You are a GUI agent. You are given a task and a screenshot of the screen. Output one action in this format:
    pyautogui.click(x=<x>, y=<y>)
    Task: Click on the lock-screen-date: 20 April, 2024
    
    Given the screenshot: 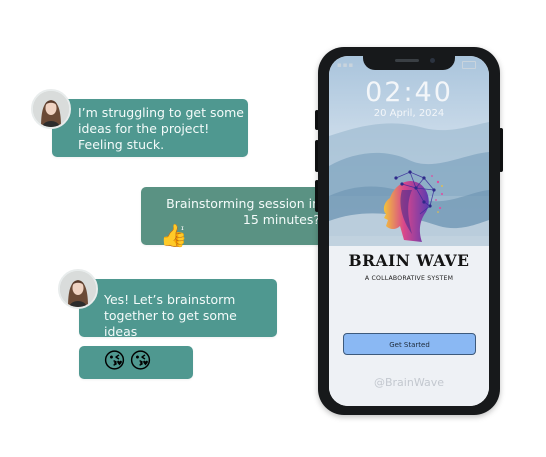 What is the action you would take?
    pyautogui.click(x=409, y=113)
    